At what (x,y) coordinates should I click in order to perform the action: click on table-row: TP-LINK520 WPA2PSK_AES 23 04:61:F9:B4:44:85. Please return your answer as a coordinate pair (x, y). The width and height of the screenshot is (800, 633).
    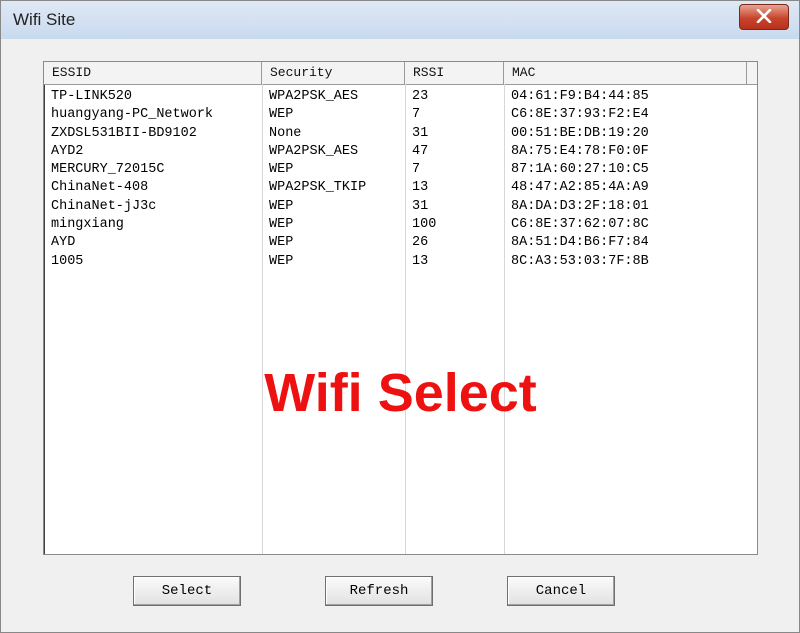
    Looking at the image, I should click on (400, 97).